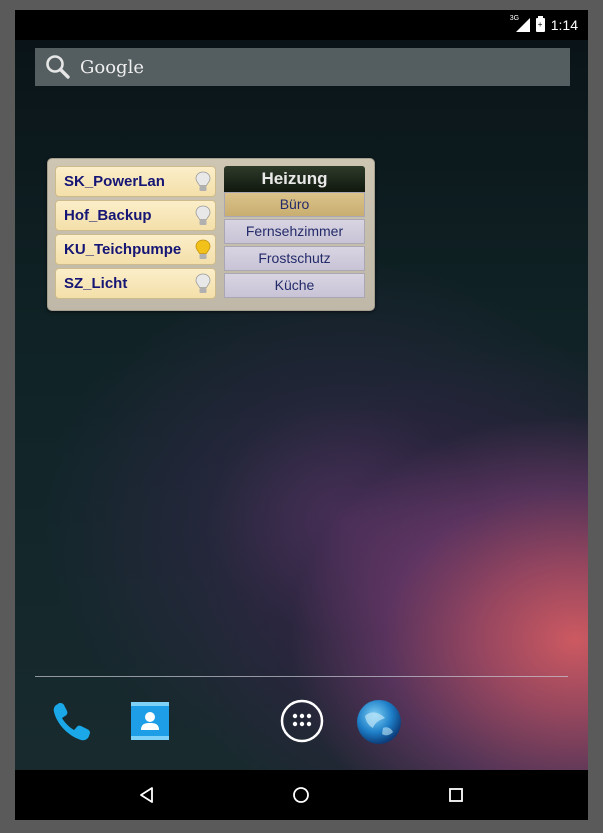 Image resolution: width=603 pixels, height=833 pixels. What do you see at coordinates (147, 795) in the screenshot?
I see `back-icon` at bounding box center [147, 795].